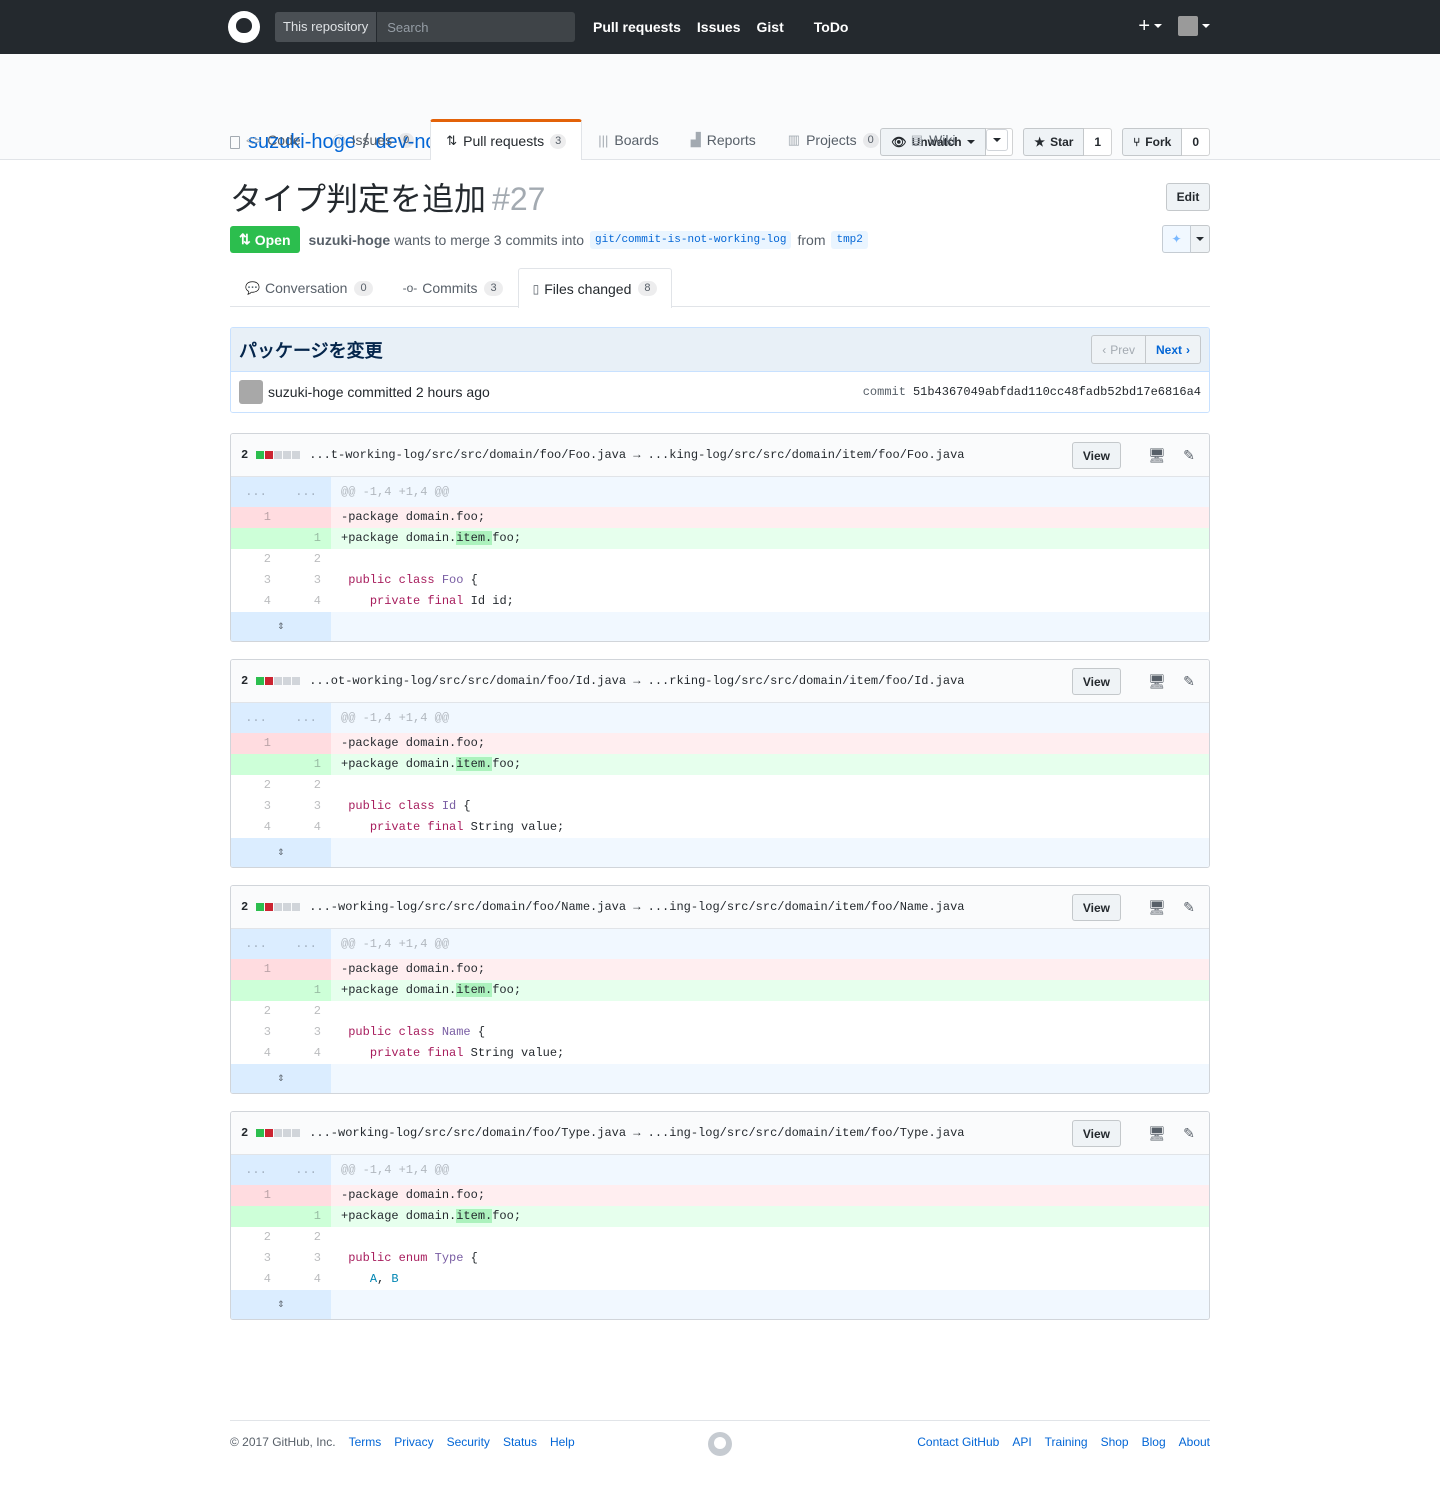  Describe the element at coordinates (1144, 26) in the screenshot. I see `create-new-icon: +` at that location.